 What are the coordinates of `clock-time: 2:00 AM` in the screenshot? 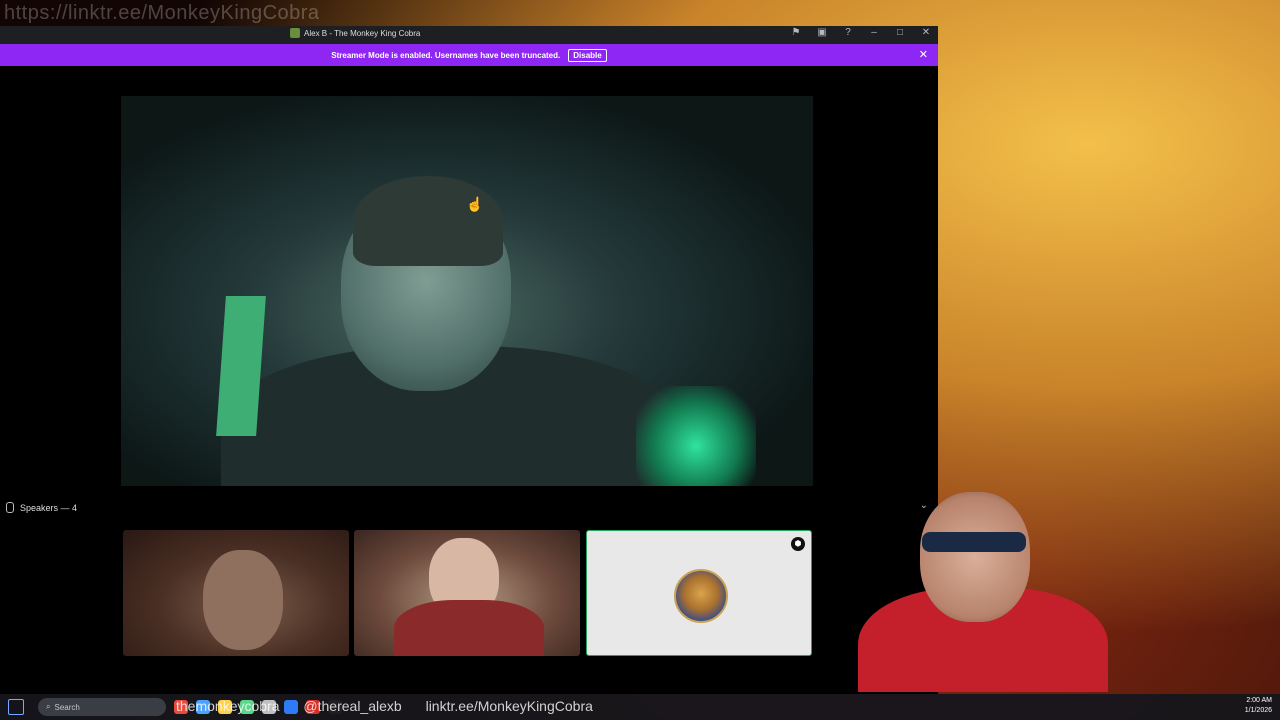 It's located at (1259, 700).